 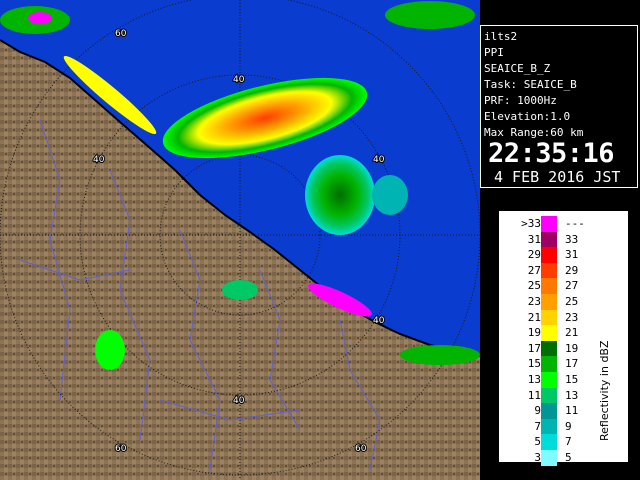 I want to click on legend-high-value: 21, so click(x=572, y=333).